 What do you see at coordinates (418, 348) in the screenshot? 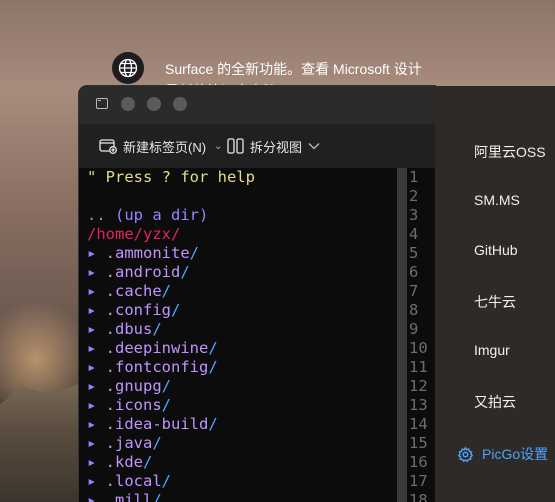
I see `line-number: 10` at bounding box center [418, 348].